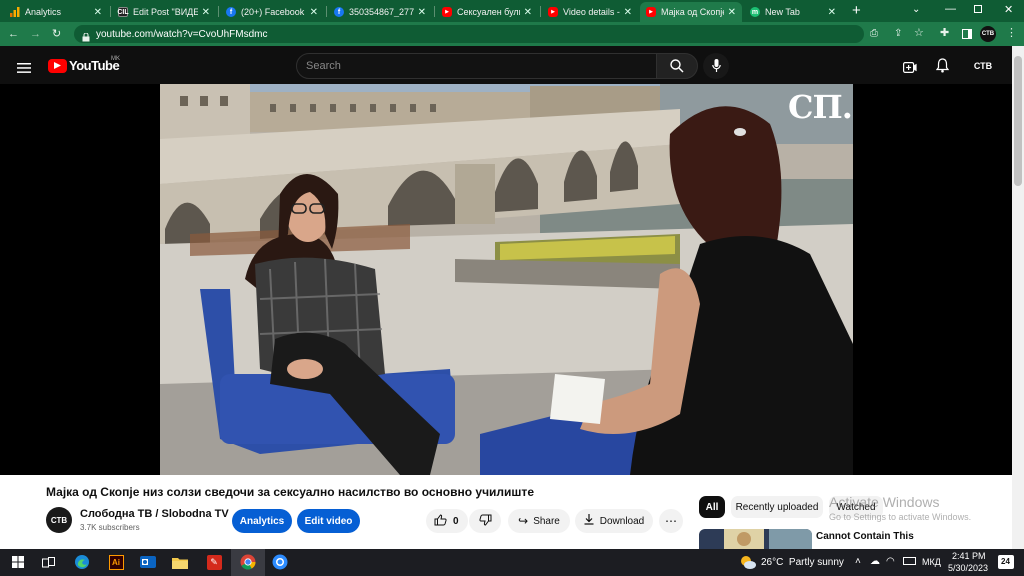 Image resolution: width=1024 pixels, height=576 pixels. What do you see at coordinates (988, 34) in the screenshot?
I see `browser-profile-avatar: СТВ` at bounding box center [988, 34].